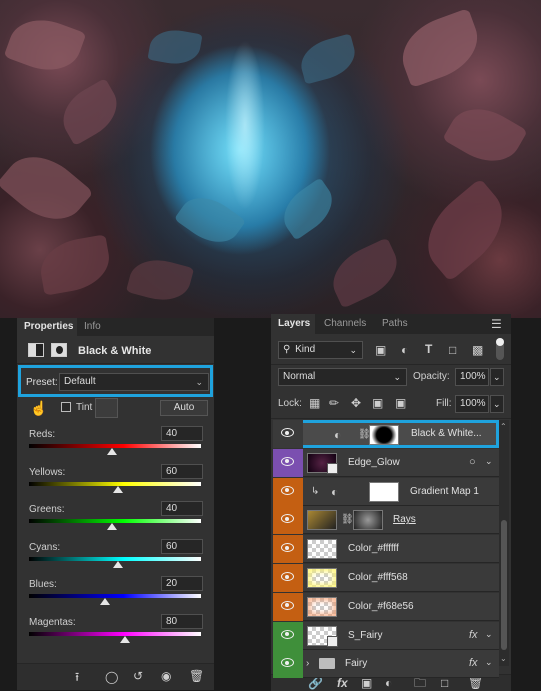  I want to click on layer-row: Edge_Glow ○ ⌄, so click(386, 462).